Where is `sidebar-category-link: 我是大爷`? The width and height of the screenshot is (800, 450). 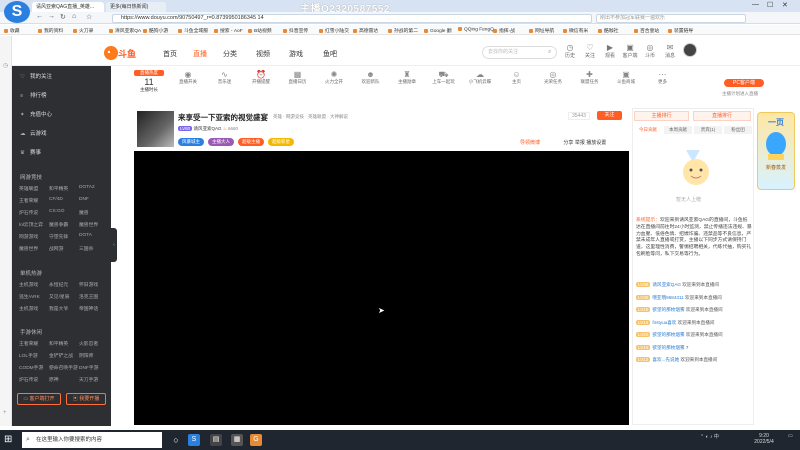
sidebar-category-link: 我是大爷 is located at coordinates (58, 308).